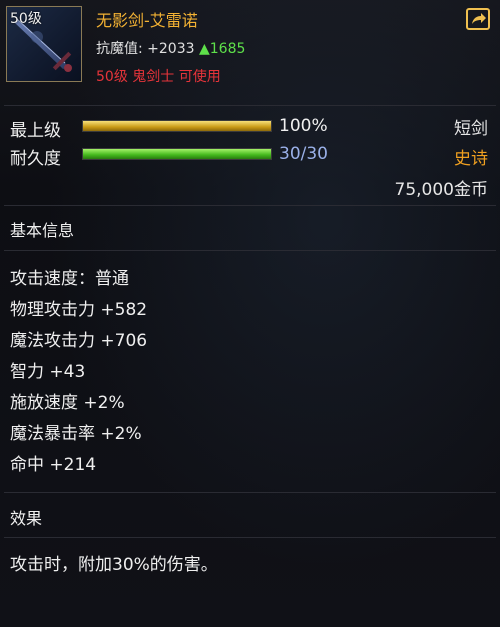 Image resolution: width=500 pixels, height=627 pixels. Describe the element at coordinates (48, 372) in the screenshot. I see `stat-line: 智力 +43` at that location.